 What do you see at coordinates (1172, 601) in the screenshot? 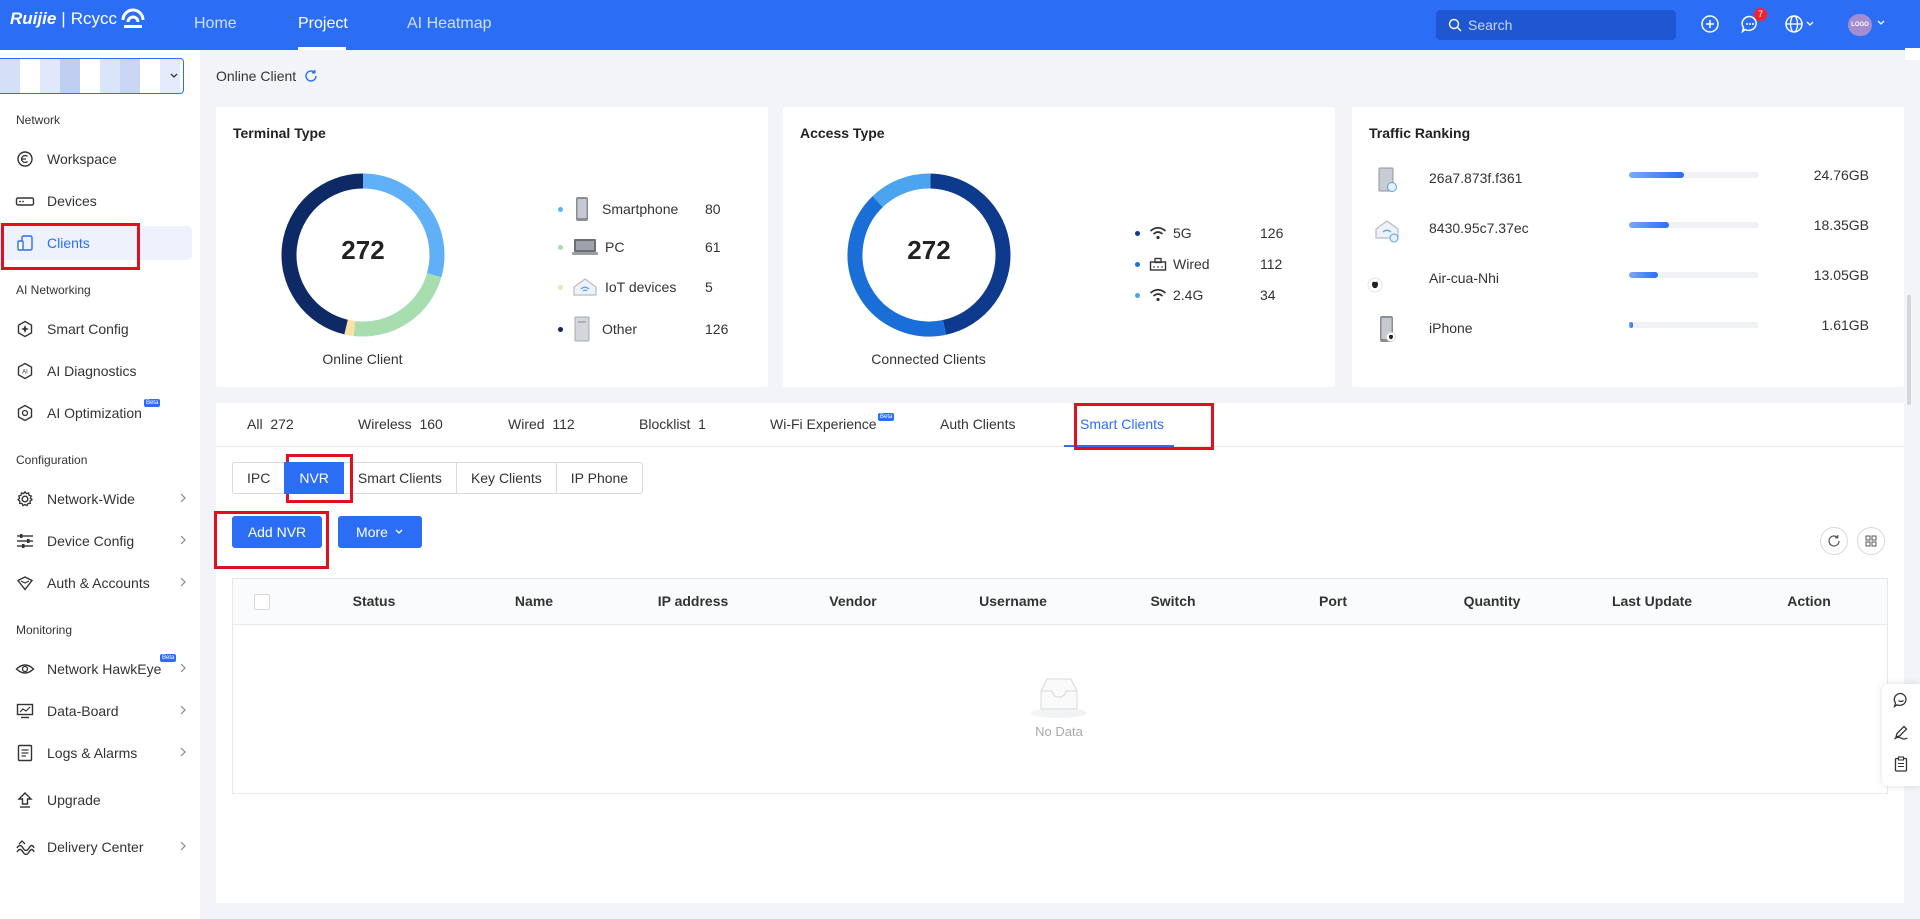
I see `column-header: Switch` at bounding box center [1172, 601].